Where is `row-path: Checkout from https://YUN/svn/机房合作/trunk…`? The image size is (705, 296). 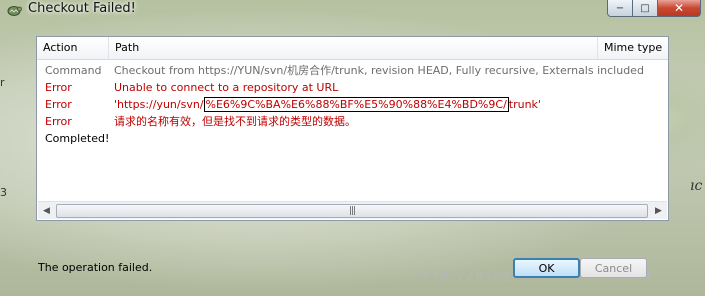 row-path: Checkout from https://YUN/svn/机房合作/trunk… is located at coordinates (379, 70).